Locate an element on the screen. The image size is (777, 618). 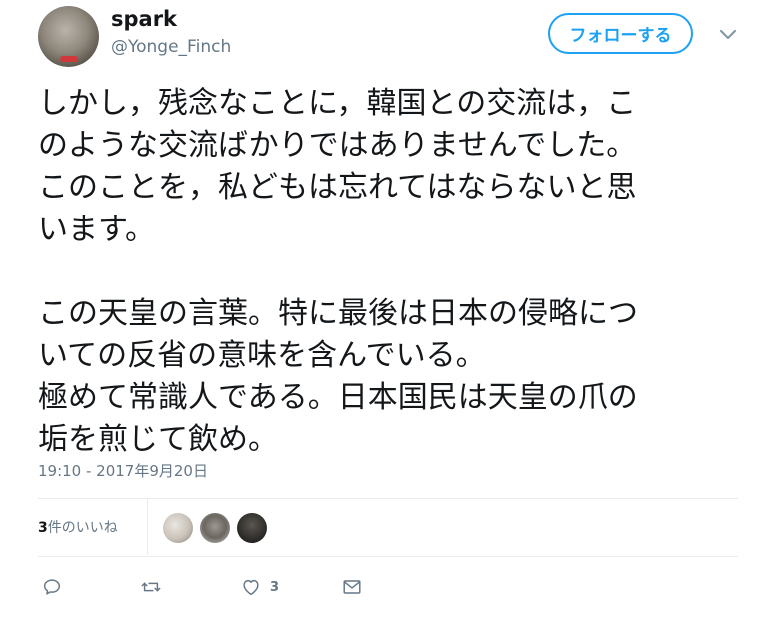
retweet-icon is located at coordinates (151, 587).